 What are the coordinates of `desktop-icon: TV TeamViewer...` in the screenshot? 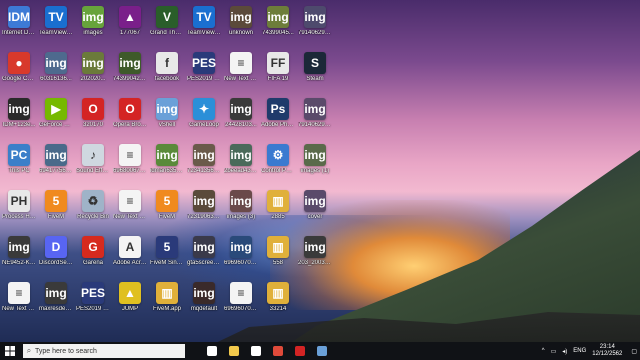 It's located at (56, 21).